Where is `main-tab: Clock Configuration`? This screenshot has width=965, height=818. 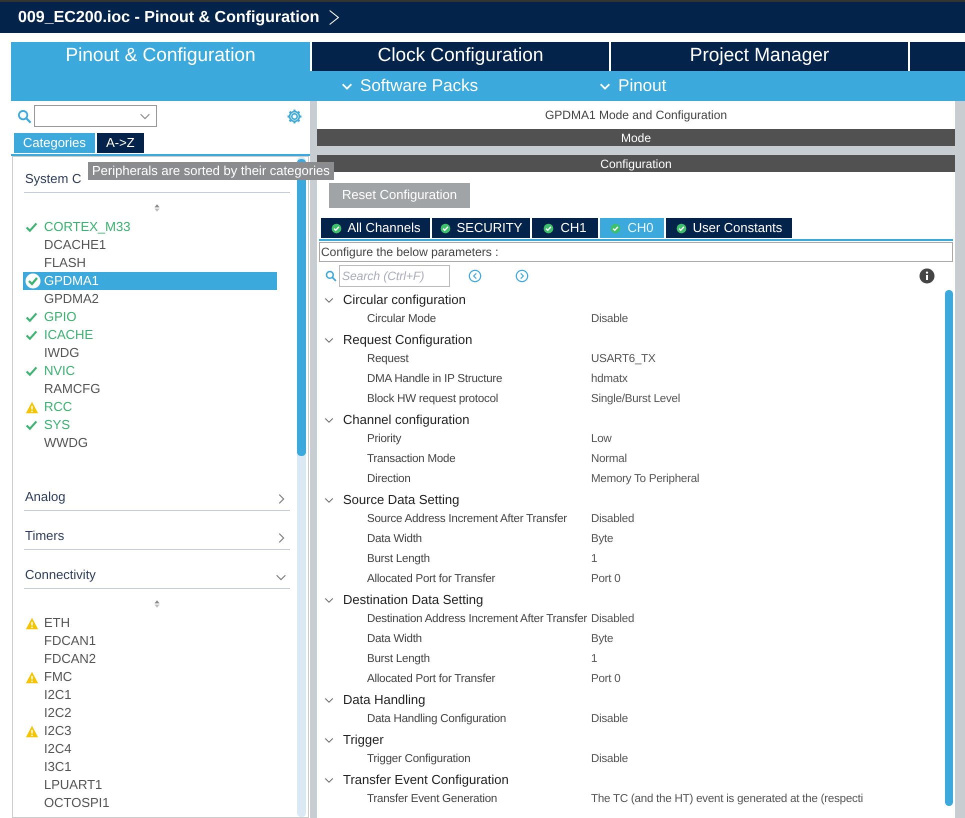
main-tab: Clock Configuration is located at coordinates (460, 56).